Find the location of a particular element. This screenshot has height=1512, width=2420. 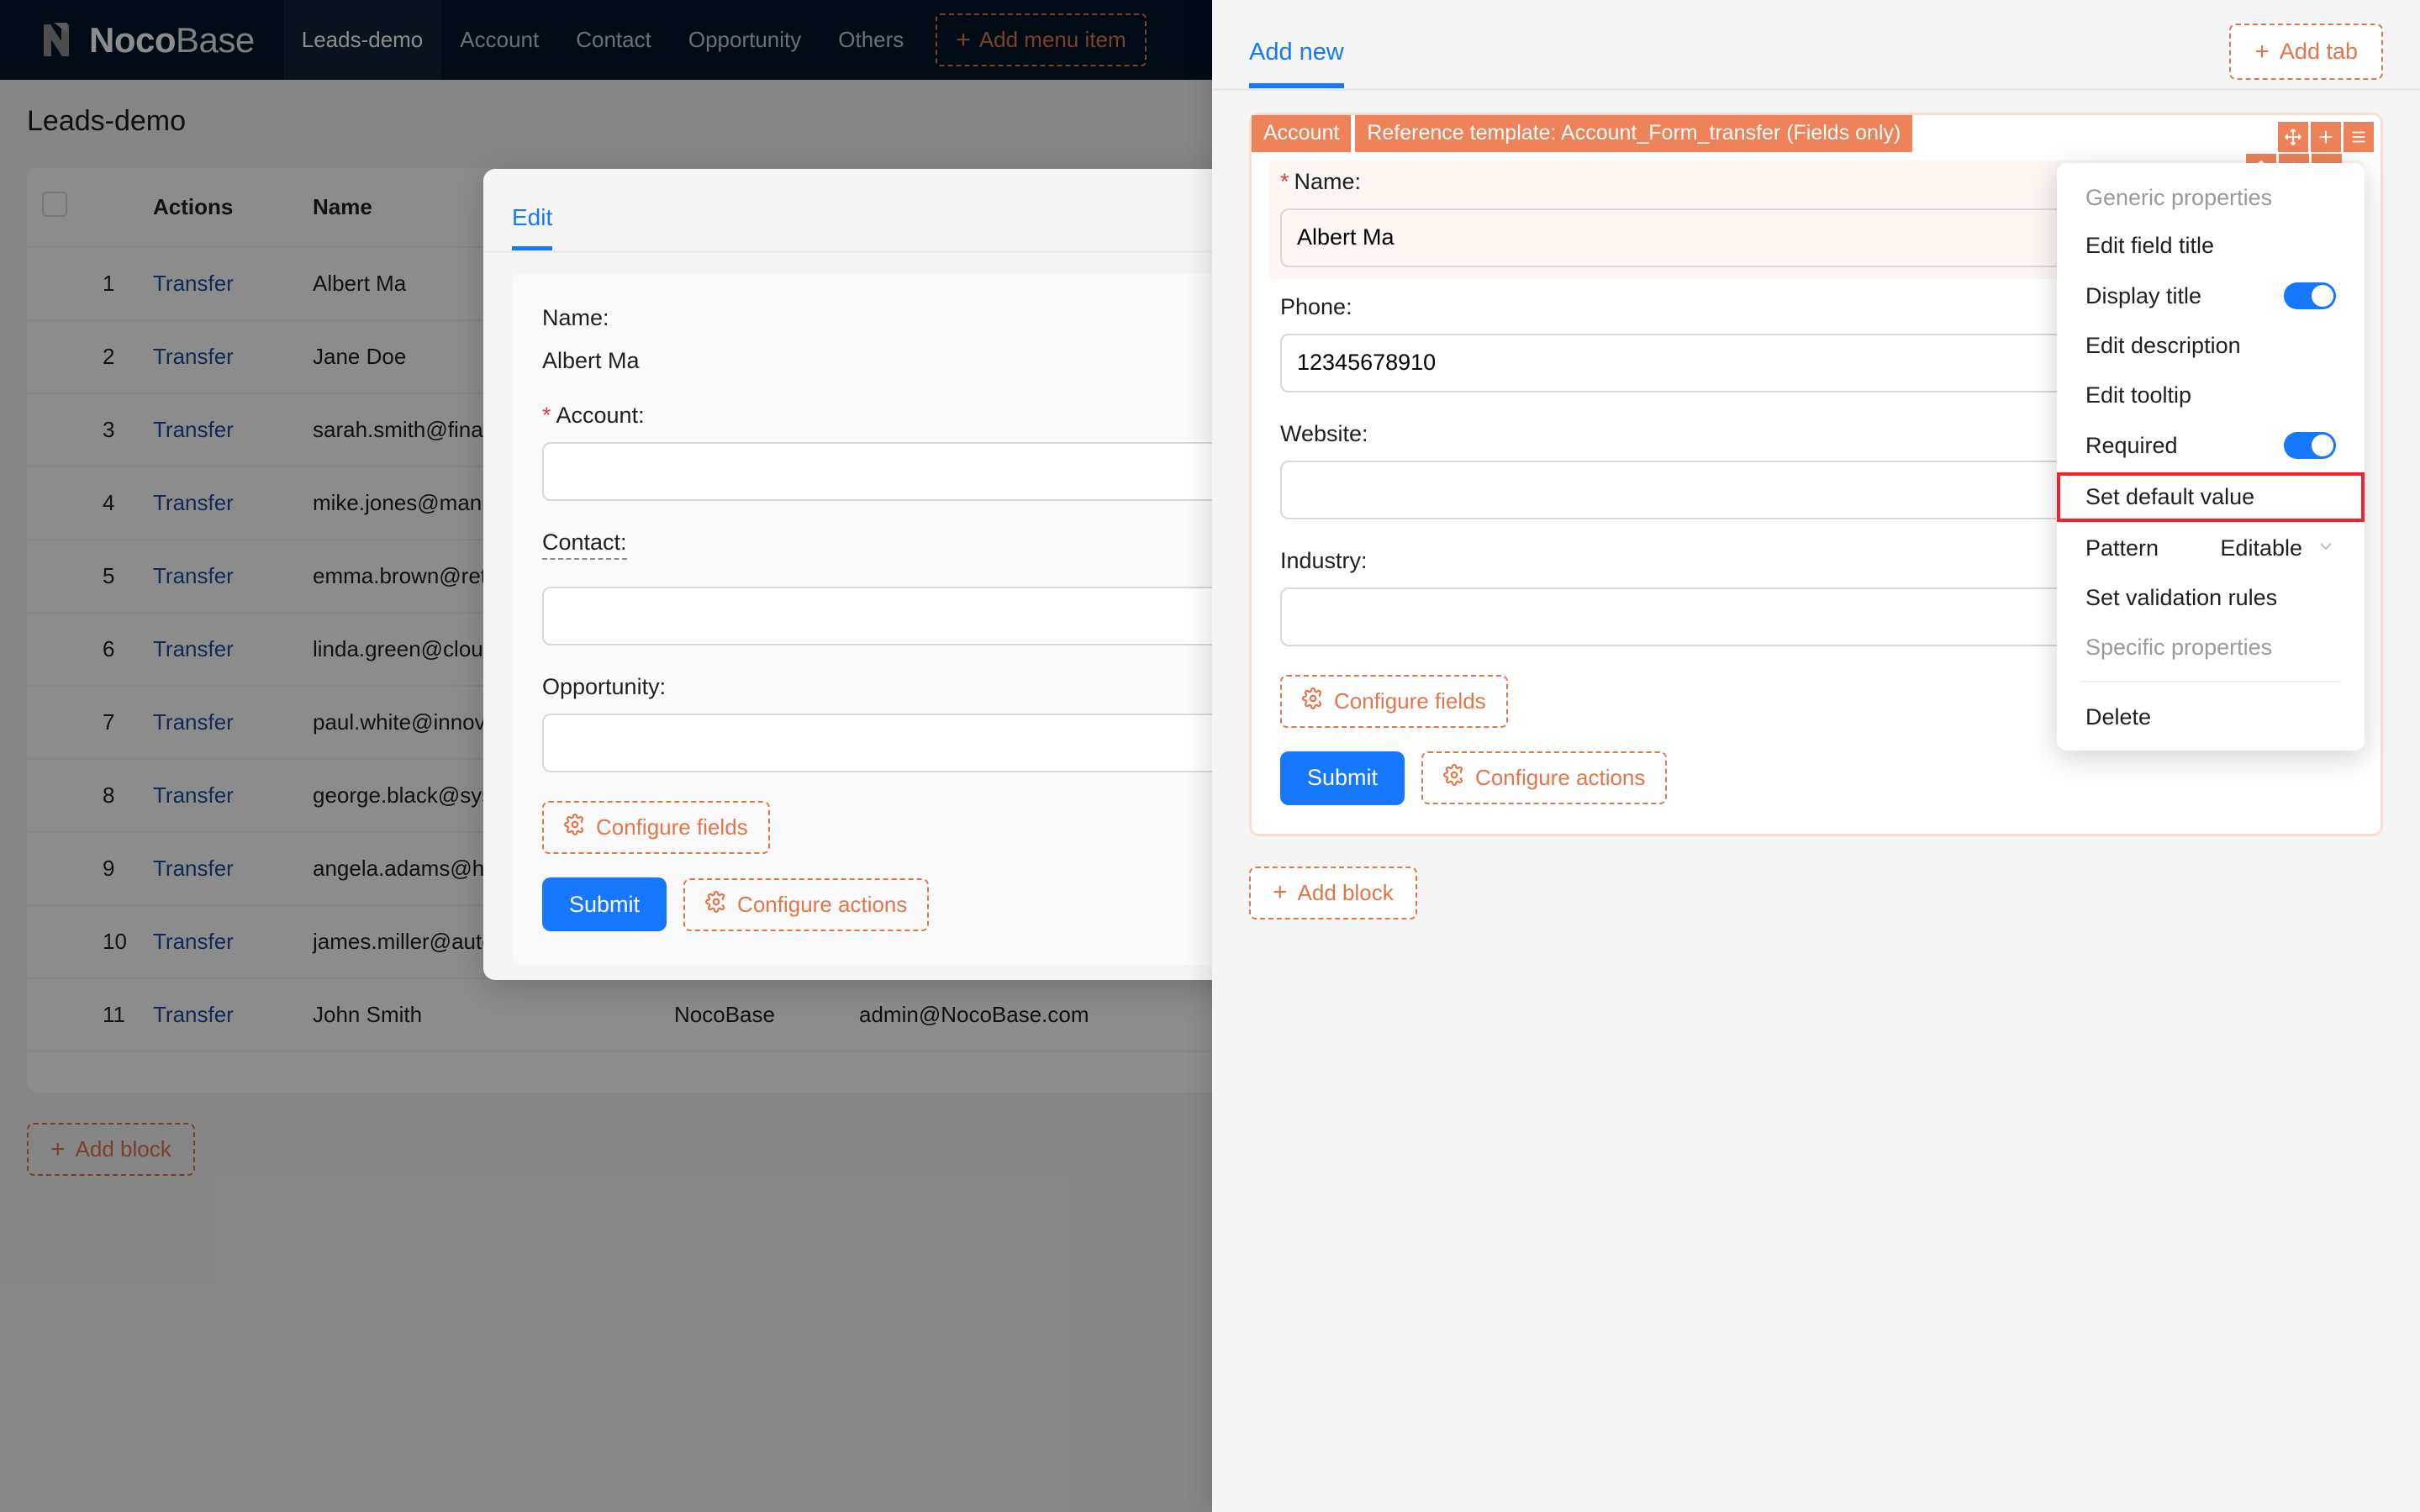

menu-item-label: Edit field title is located at coordinates (2150, 246).